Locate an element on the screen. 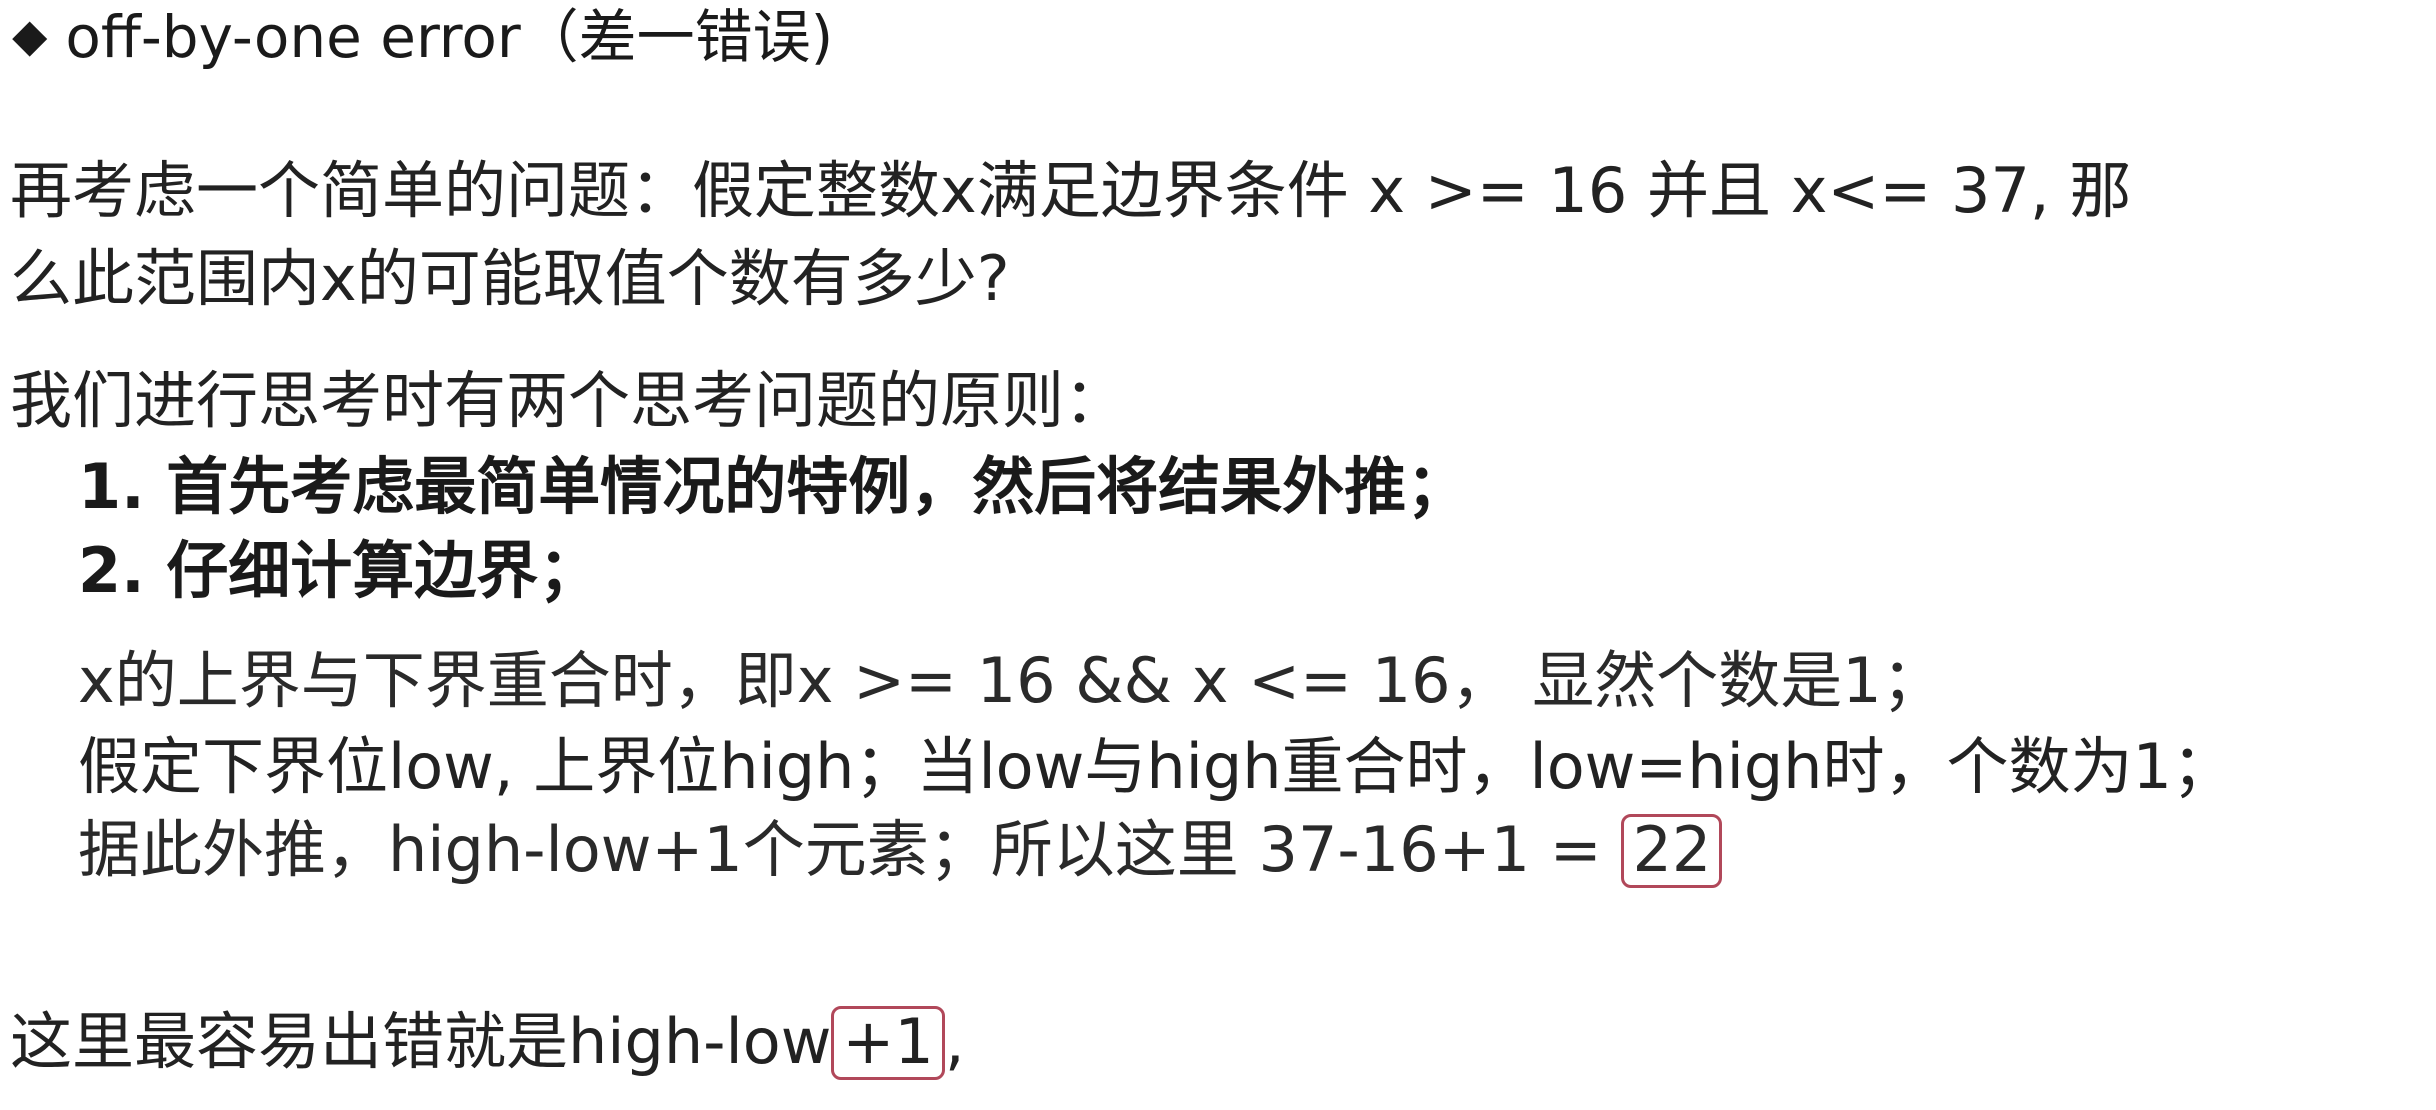 This screenshot has height=1110, width=2436. conclusion-suffix: , is located at coordinates (954, 1041).